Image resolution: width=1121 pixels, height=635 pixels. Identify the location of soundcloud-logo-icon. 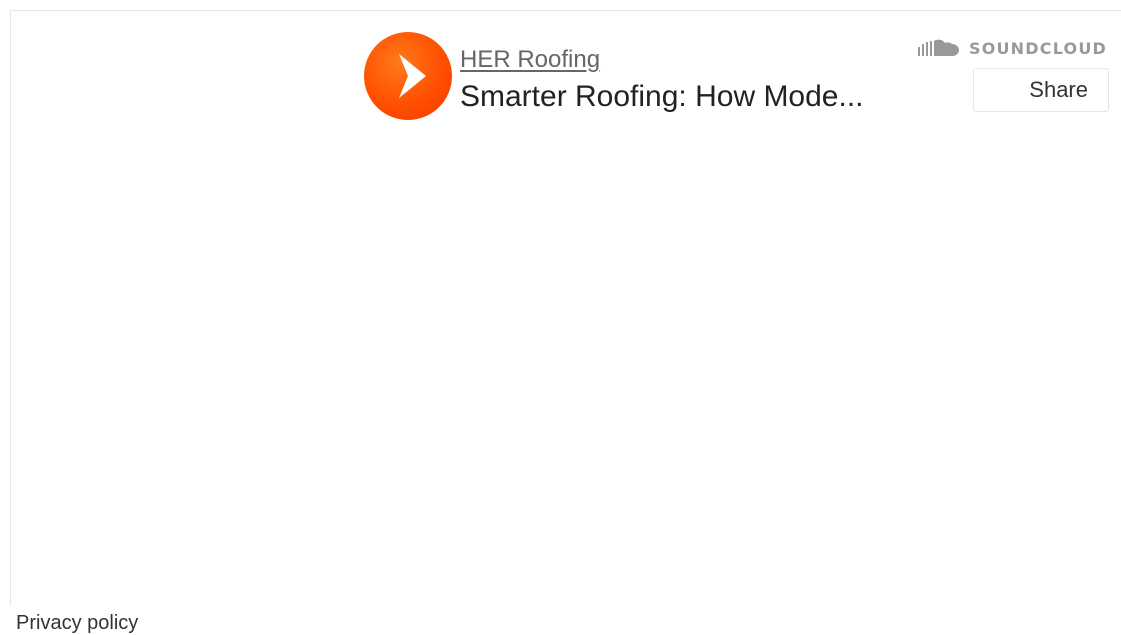
(938, 47).